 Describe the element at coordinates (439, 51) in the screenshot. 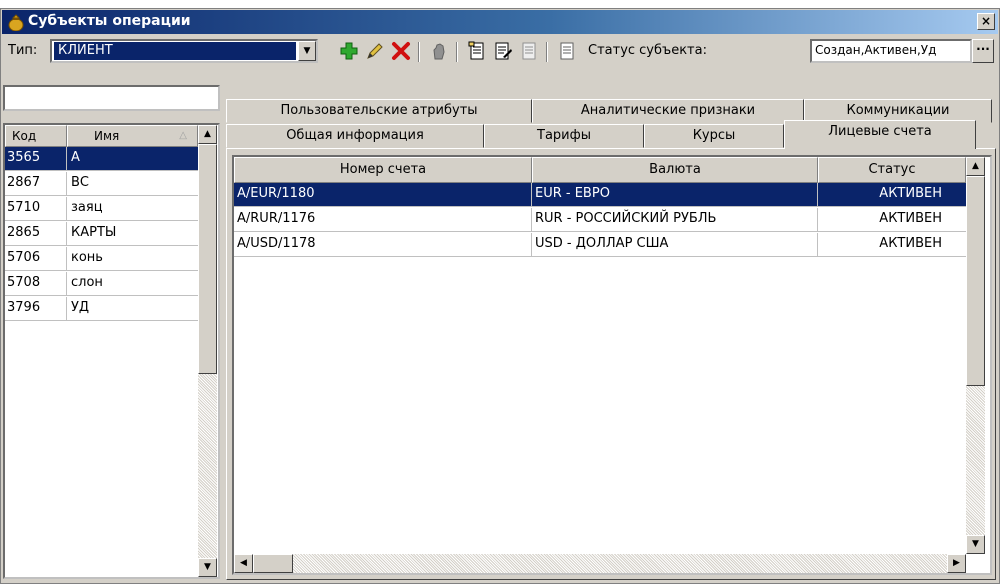

I see `hand-icon` at that location.